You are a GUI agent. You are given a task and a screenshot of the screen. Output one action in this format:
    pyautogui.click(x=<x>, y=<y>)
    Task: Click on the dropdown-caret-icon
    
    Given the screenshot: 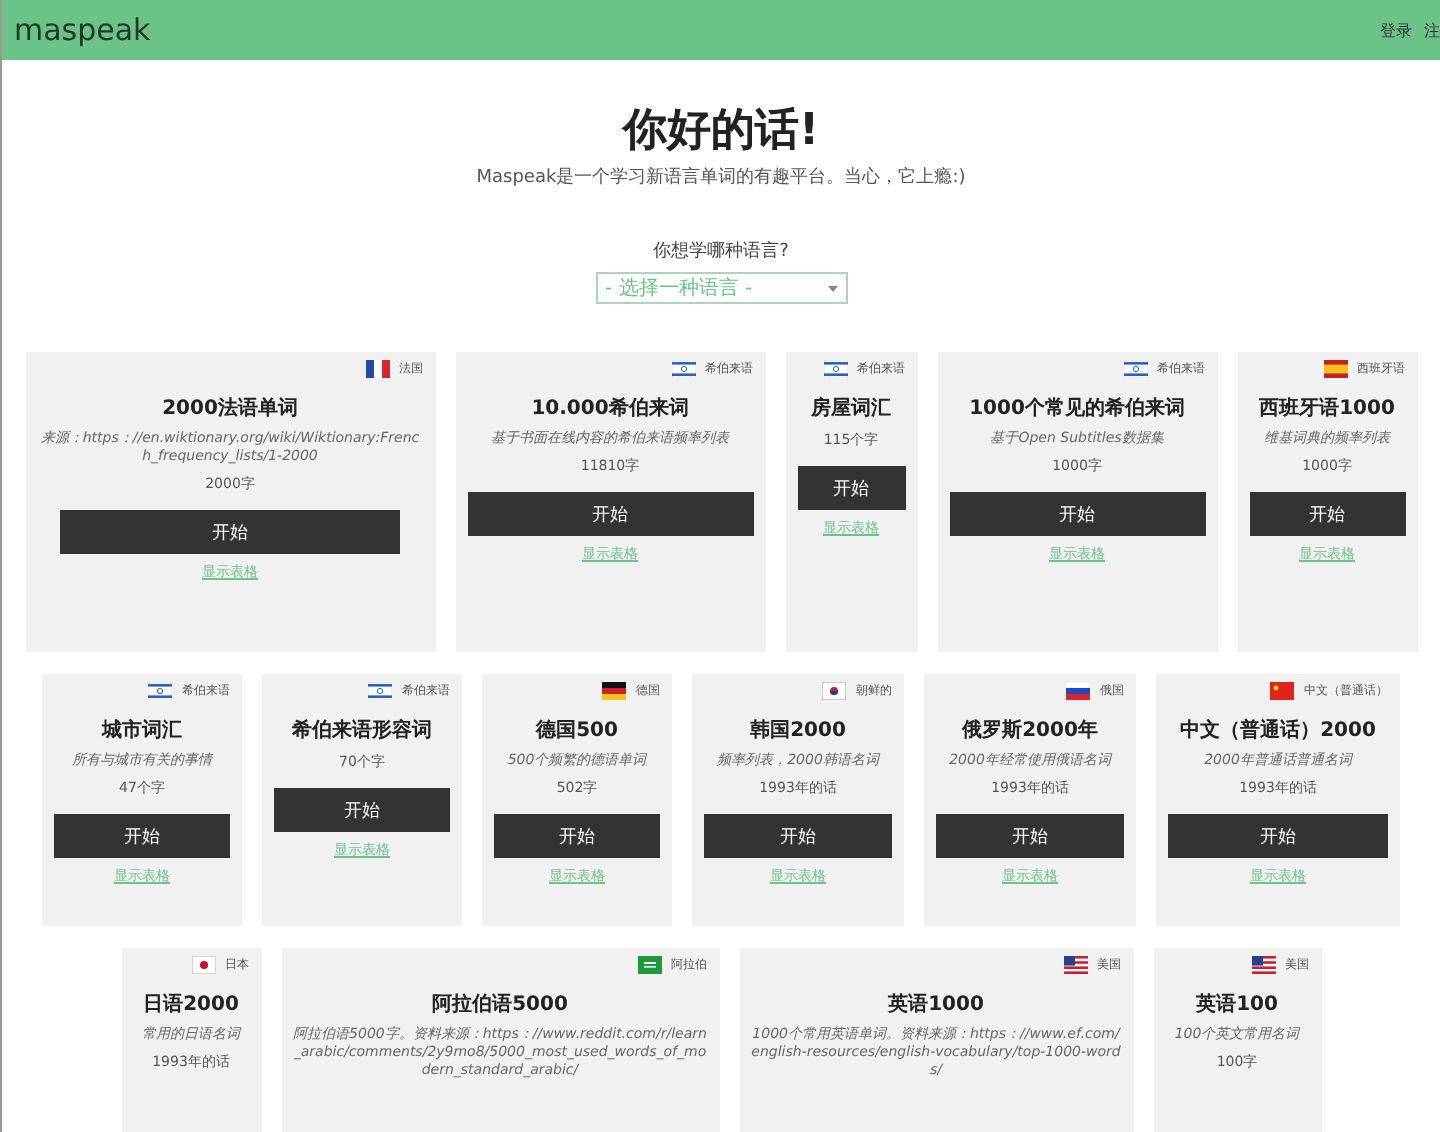 What is the action you would take?
    pyautogui.click(x=832, y=288)
    